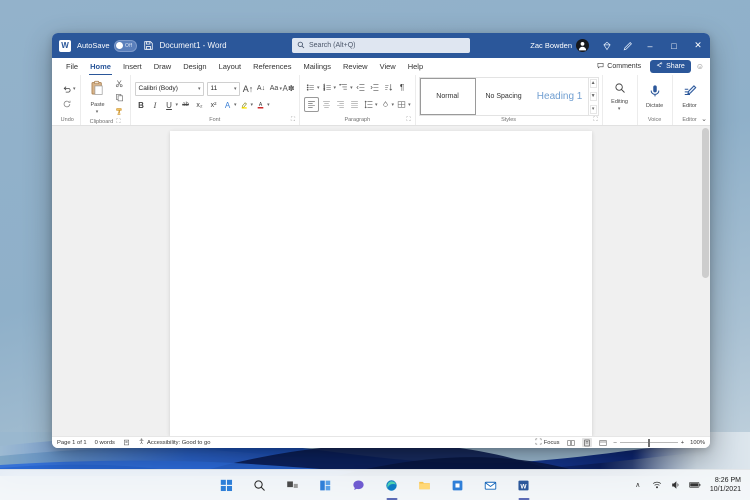 Image resolution: width=750 pixels, height=500 pixels. What do you see at coordinates (415, 66) in the screenshot?
I see `tab-help: Help` at bounding box center [415, 66].